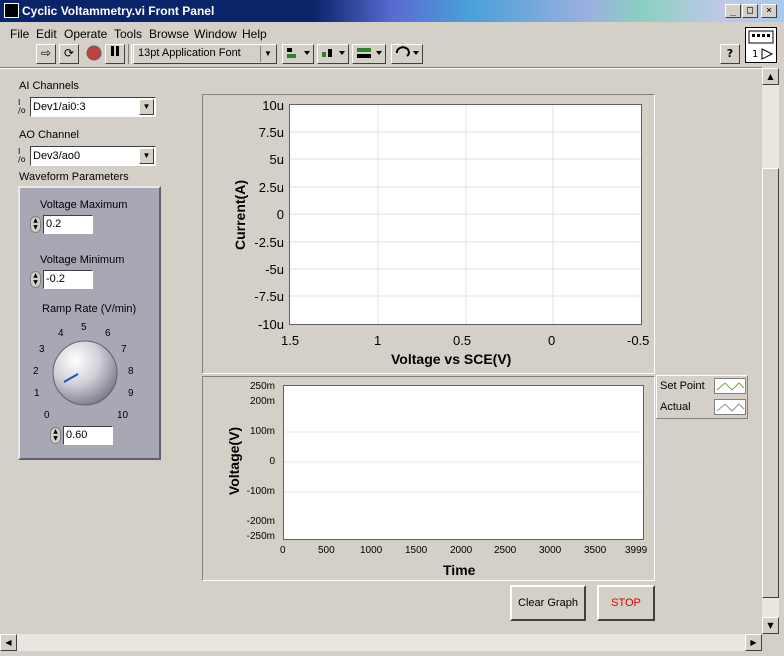 The height and width of the screenshot is (656, 784). I want to click on x-tick-label: 2000, so click(461, 550).